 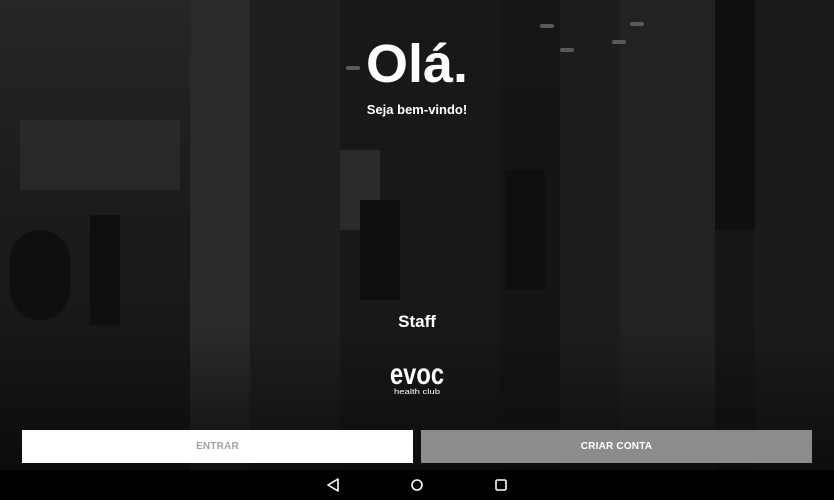 I want to click on android-navigation-bar, so click(x=417, y=485).